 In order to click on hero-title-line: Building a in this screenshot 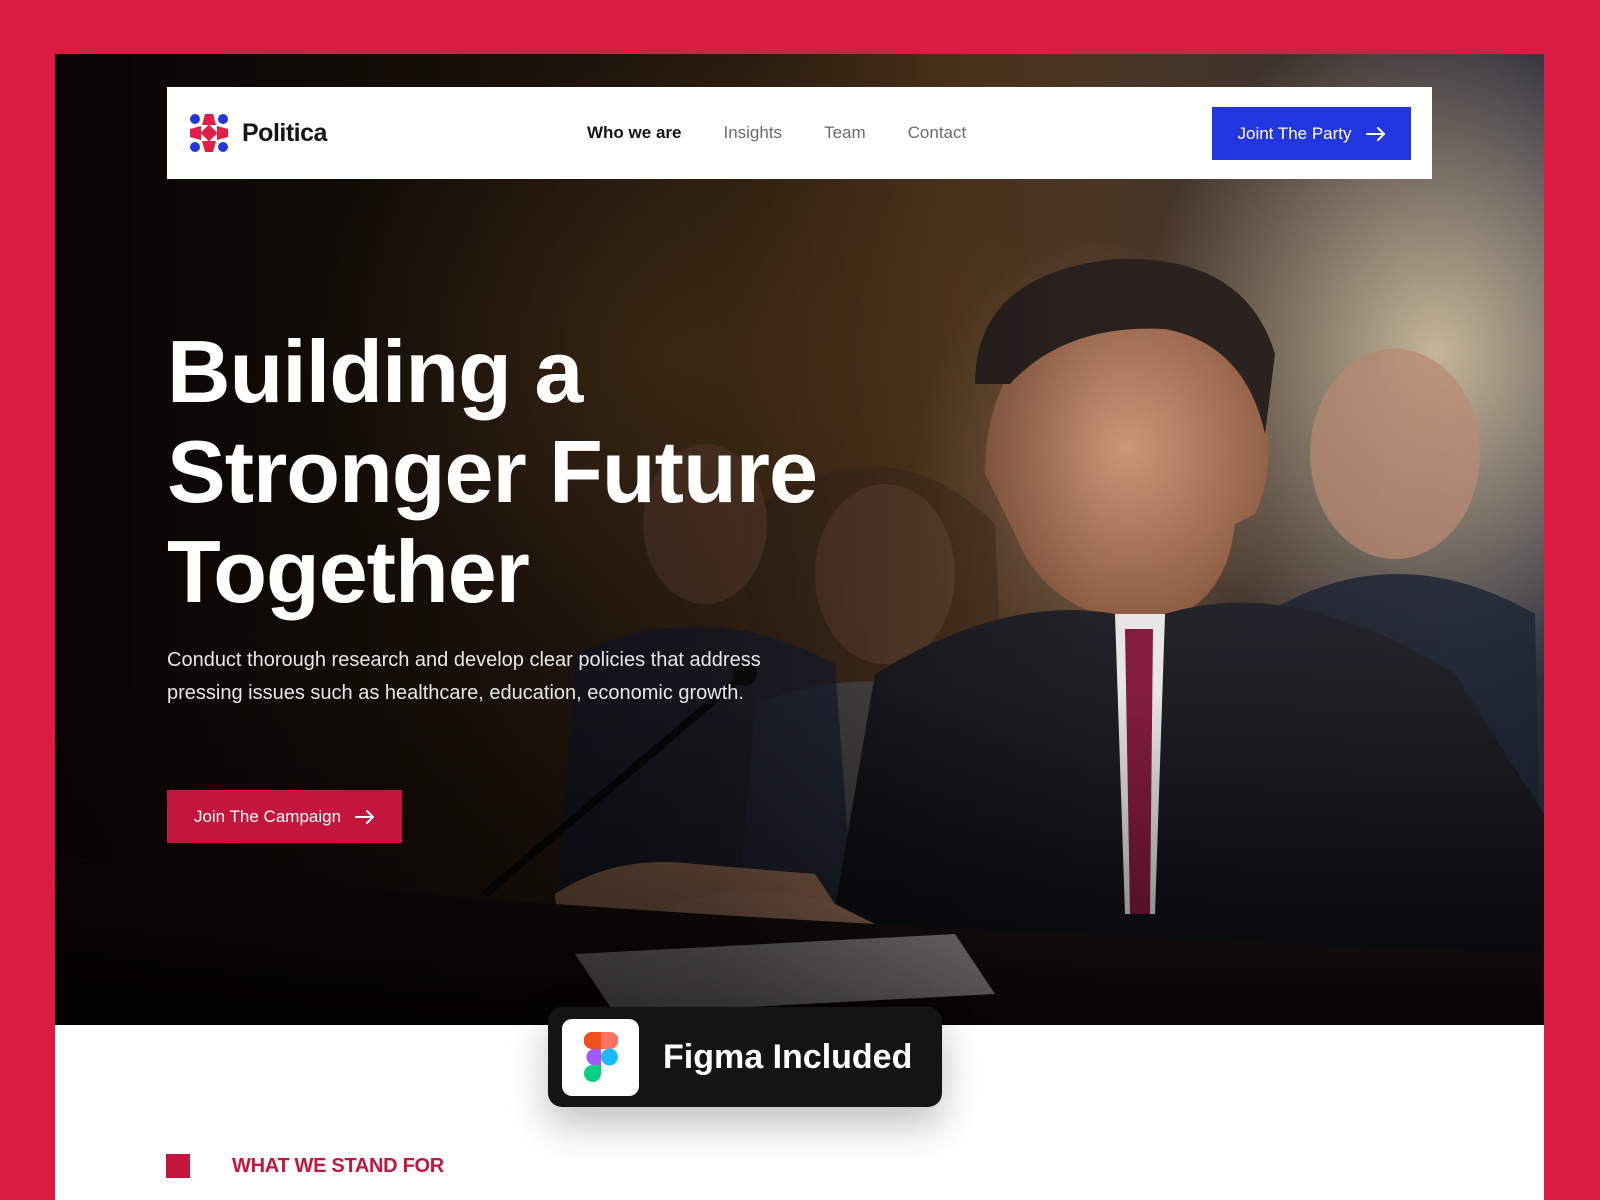, I will do `click(375, 371)`.